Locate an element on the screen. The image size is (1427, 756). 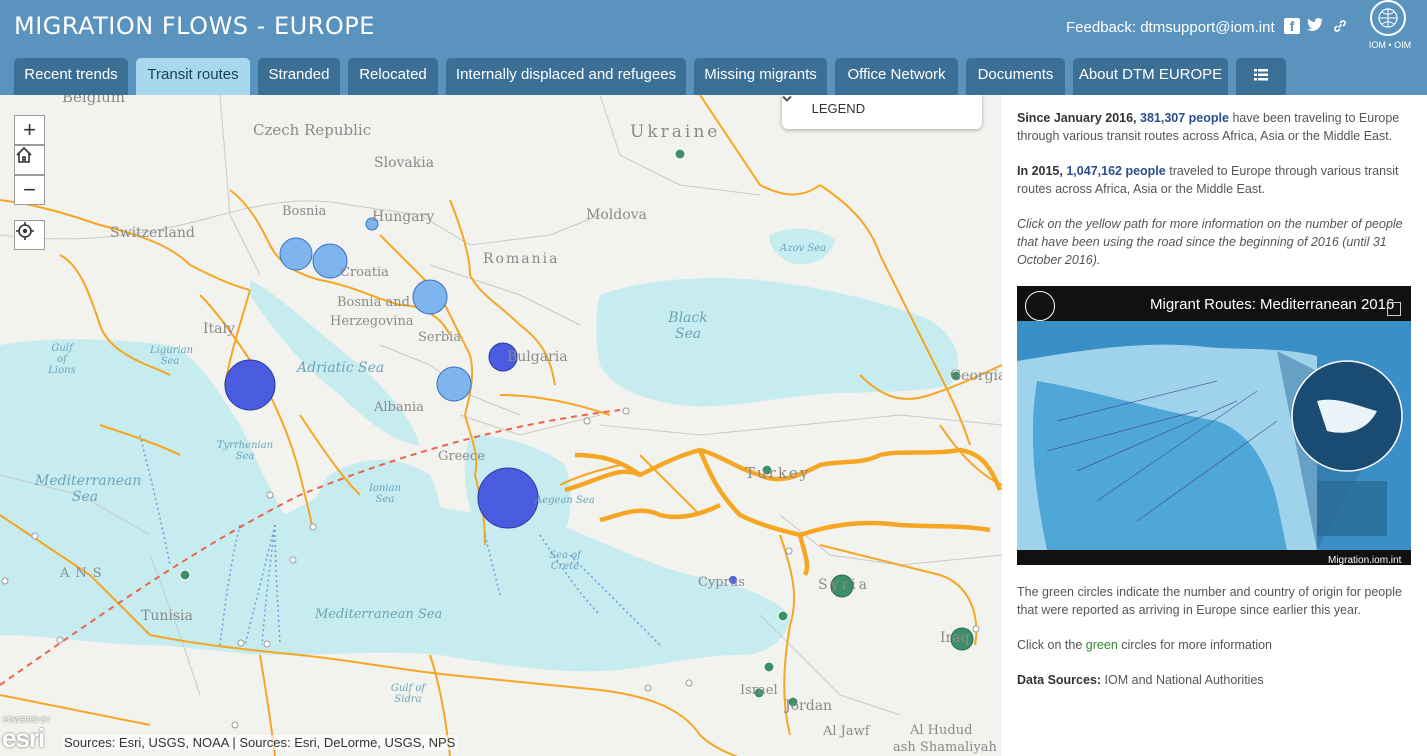
count-2015: 1,047,162 people is located at coordinates (1116, 171).